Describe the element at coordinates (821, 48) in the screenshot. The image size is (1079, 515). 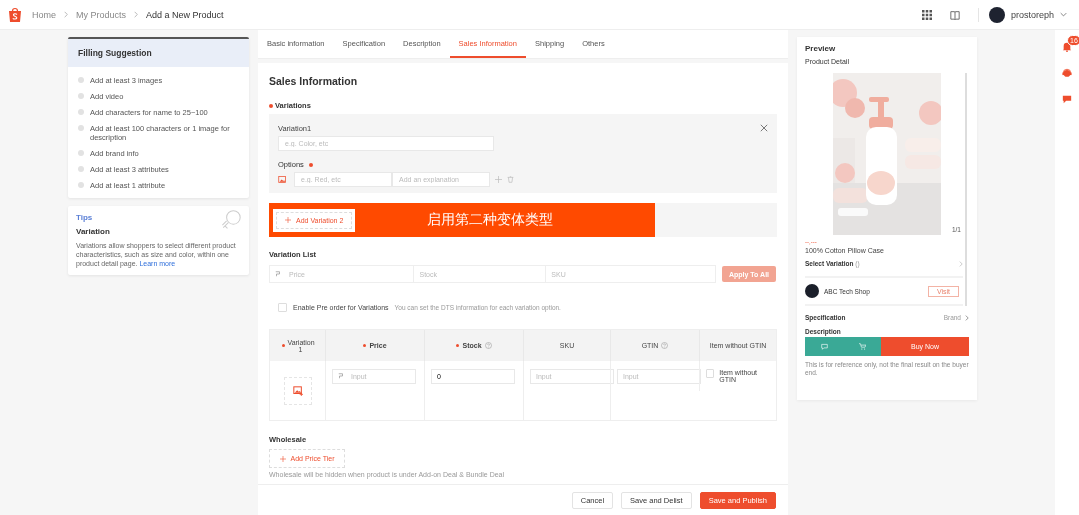
I see `preview-title: Preview` at that location.